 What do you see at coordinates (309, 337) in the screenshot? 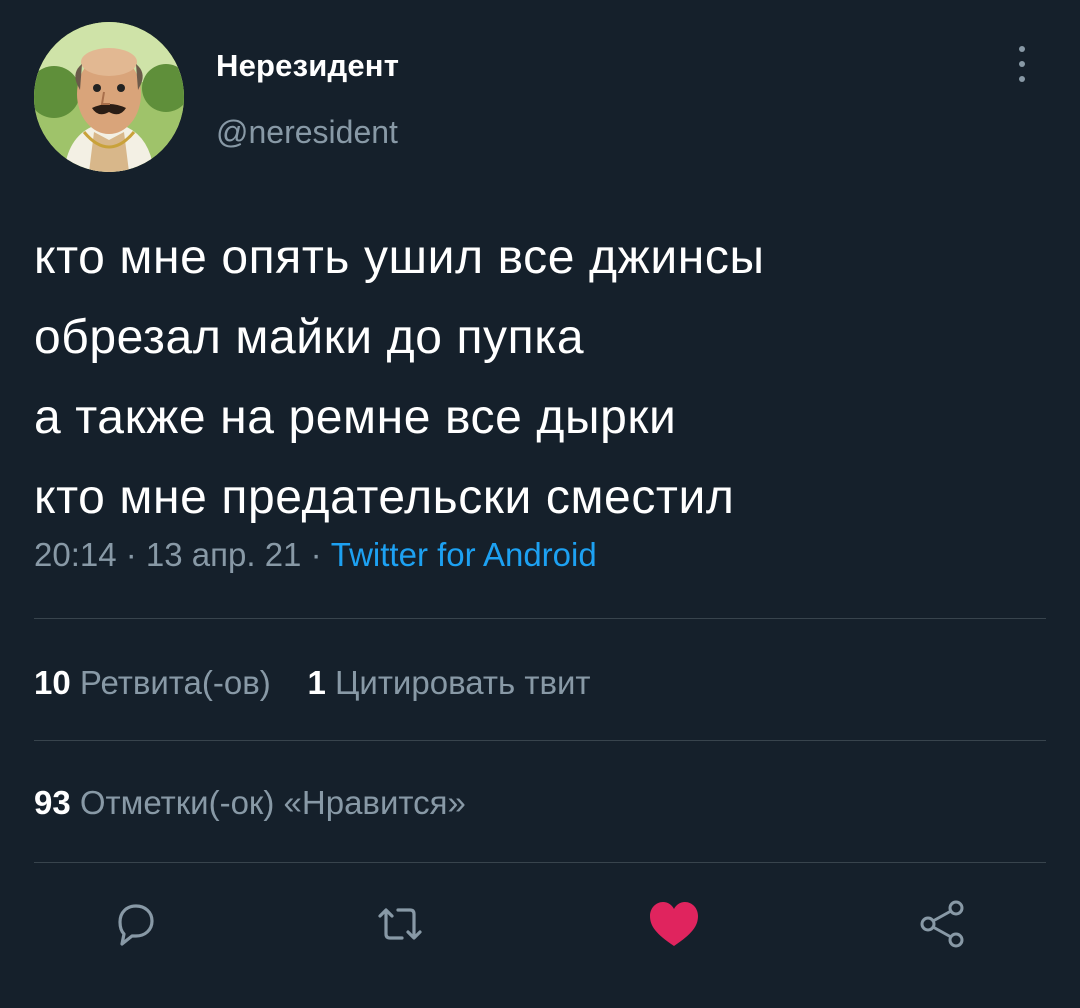
I see `tweet-line: обрезал майки до пупка` at bounding box center [309, 337].